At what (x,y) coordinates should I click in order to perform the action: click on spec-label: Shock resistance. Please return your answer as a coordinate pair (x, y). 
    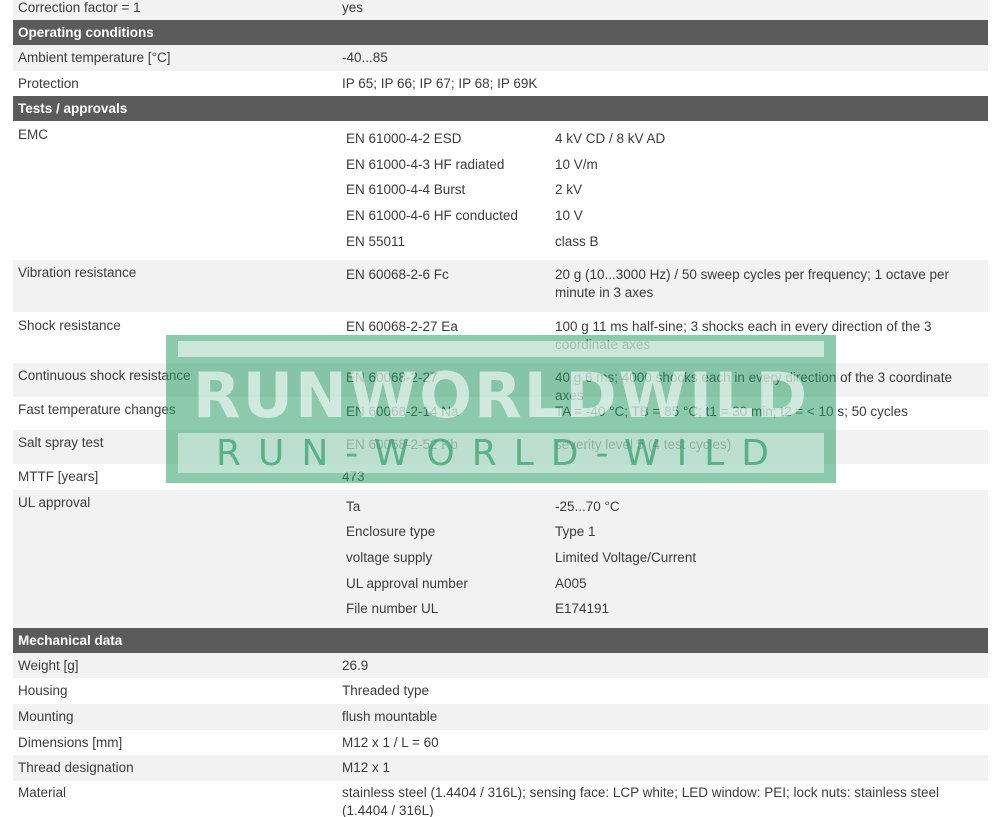
    Looking at the image, I should click on (69, 326).